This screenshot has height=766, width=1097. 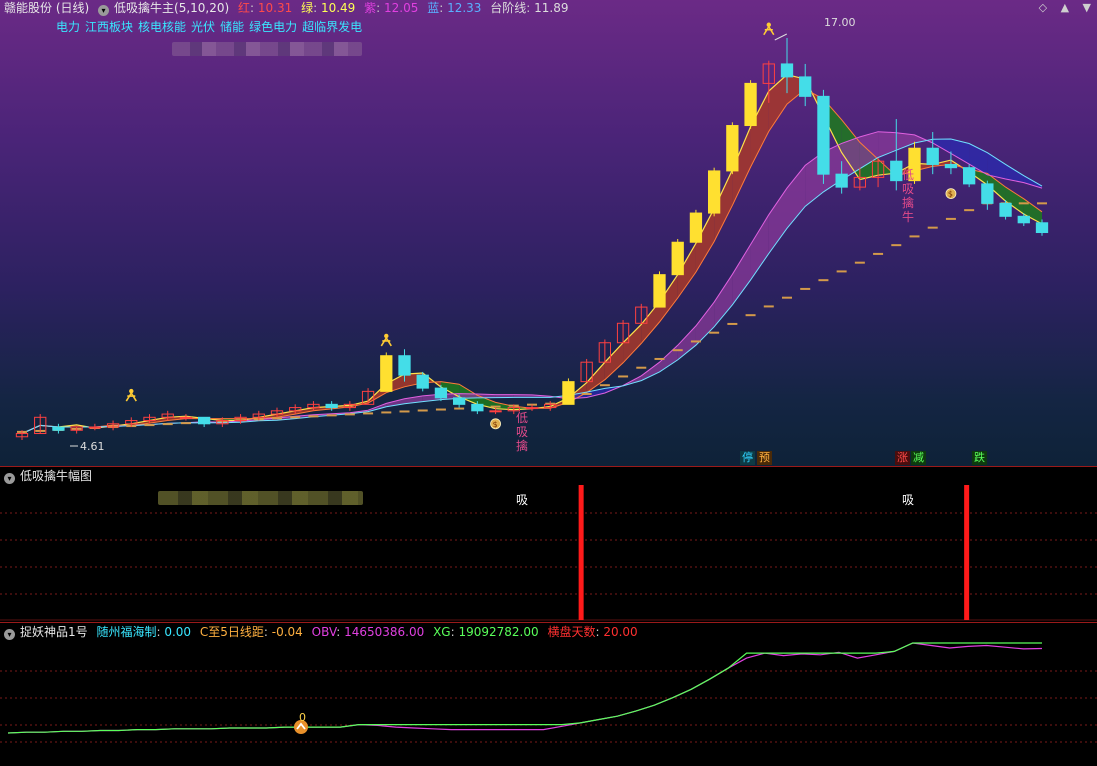 I want to click on signal-label-1: 吸, so click(x=522, y=500).